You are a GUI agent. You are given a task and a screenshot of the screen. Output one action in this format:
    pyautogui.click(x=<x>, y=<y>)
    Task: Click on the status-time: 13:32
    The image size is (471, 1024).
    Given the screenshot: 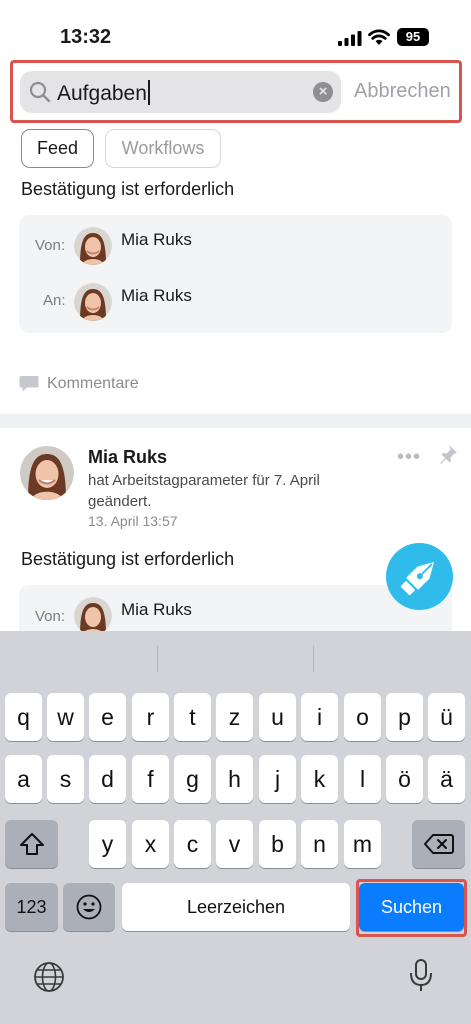 What is the action you would take?
    pyautogui.click(x=86, y=37)
    